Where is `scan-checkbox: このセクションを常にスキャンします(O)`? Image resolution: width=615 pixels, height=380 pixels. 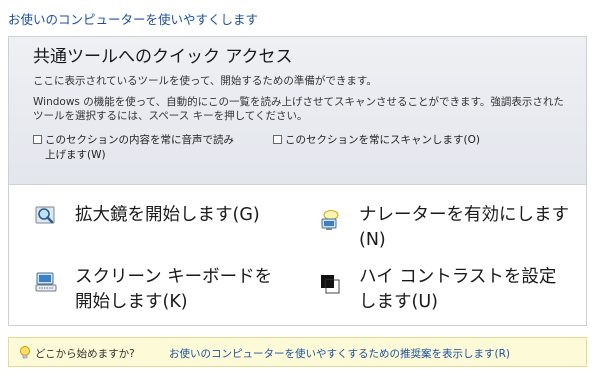 scan-checkbox: このセクションを常にスキャンします(O) is located at coordinates (388, 140).